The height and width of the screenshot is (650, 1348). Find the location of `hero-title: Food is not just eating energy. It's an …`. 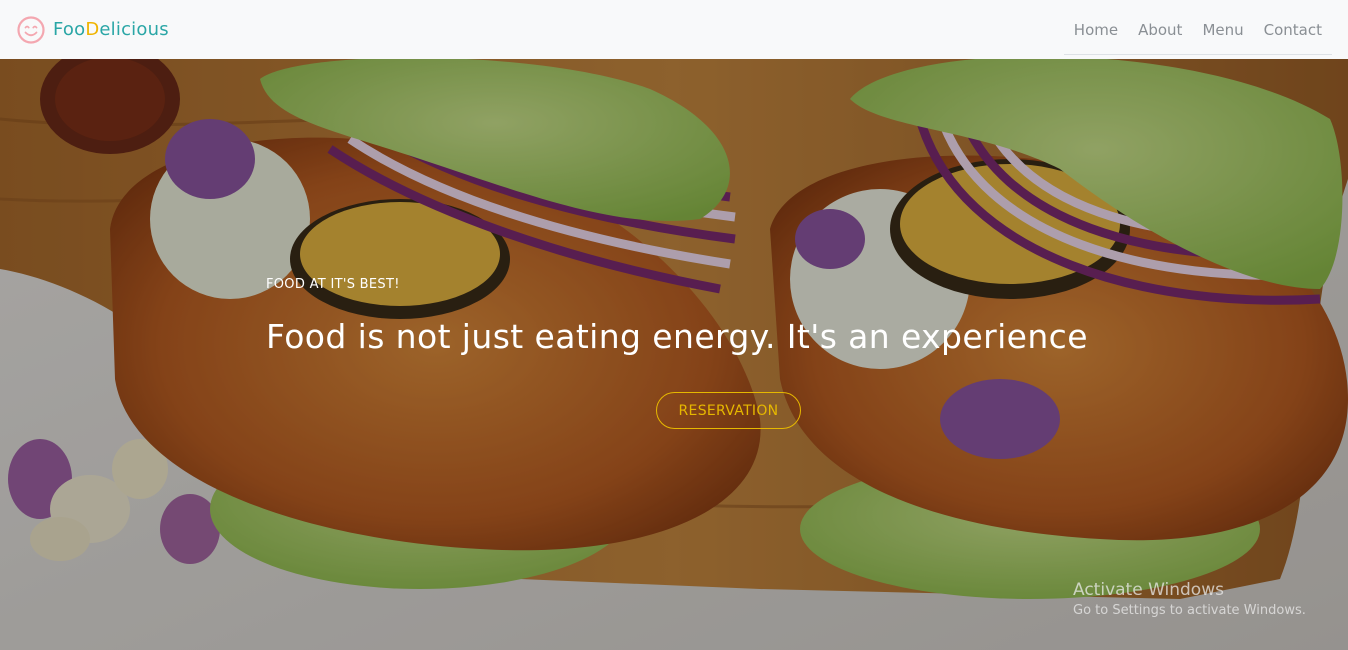

hero-title: Food is not just eating energy. It's an … is located at coordinates (677, 336).